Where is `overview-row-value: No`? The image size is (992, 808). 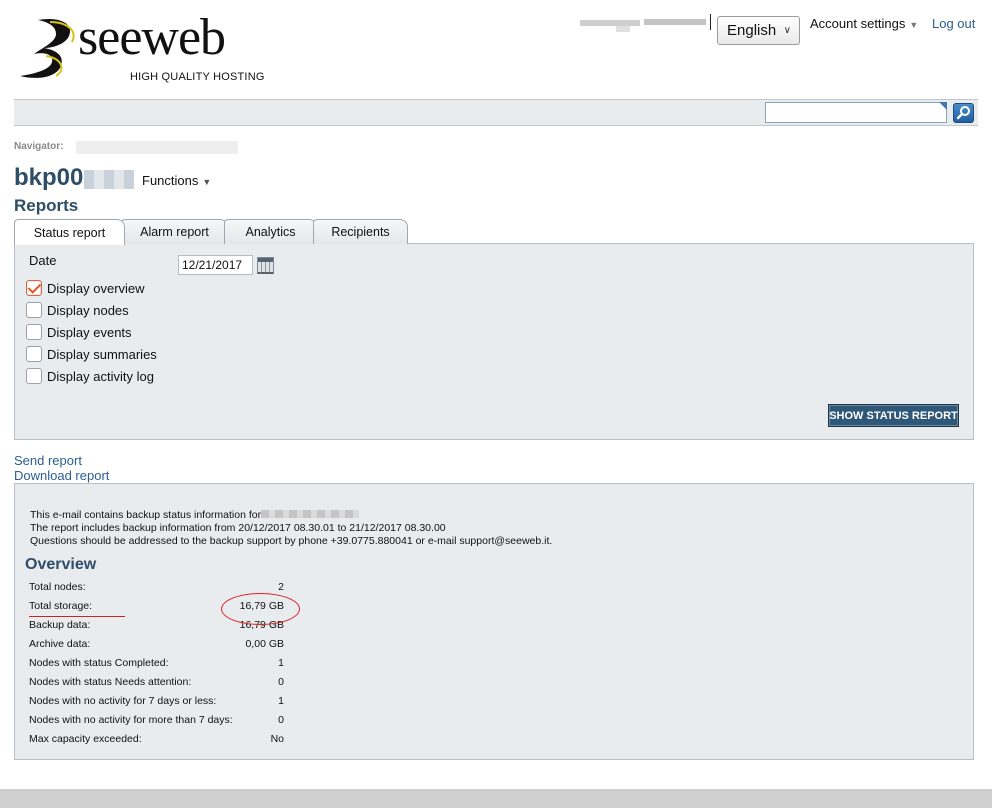 overview-row-value: No is located at coordinates (277, 739).